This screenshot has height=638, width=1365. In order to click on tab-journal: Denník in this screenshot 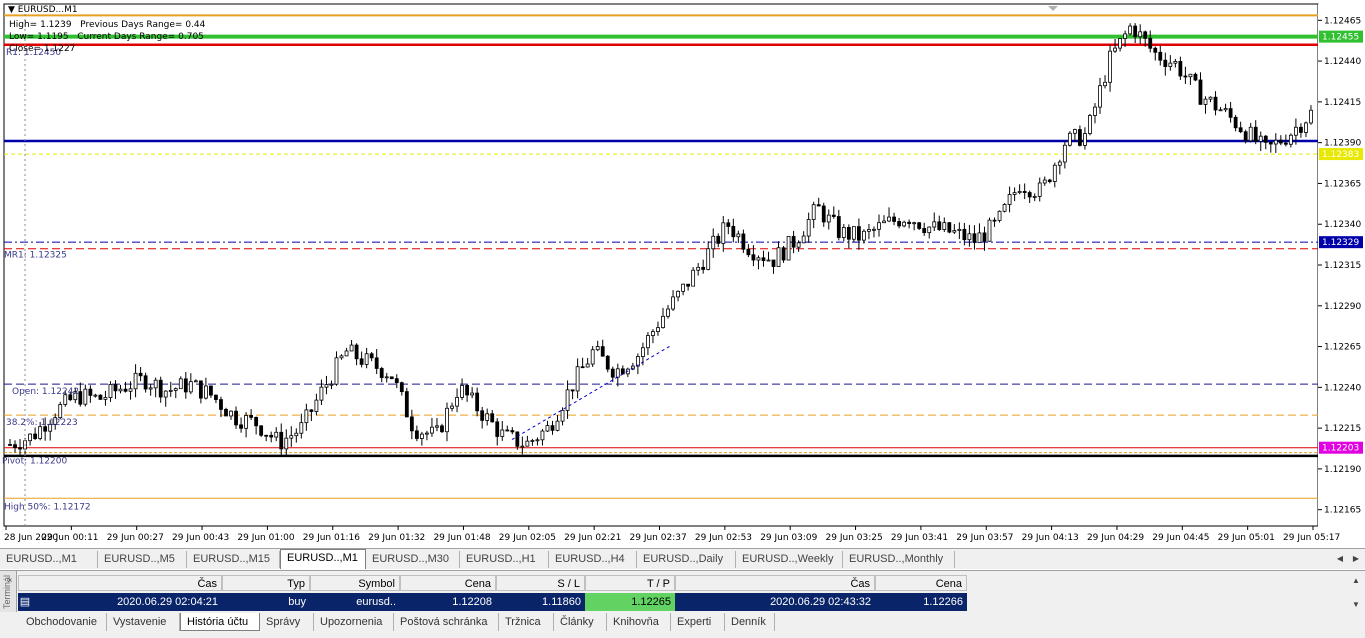, I will do `click(750, 622)`.